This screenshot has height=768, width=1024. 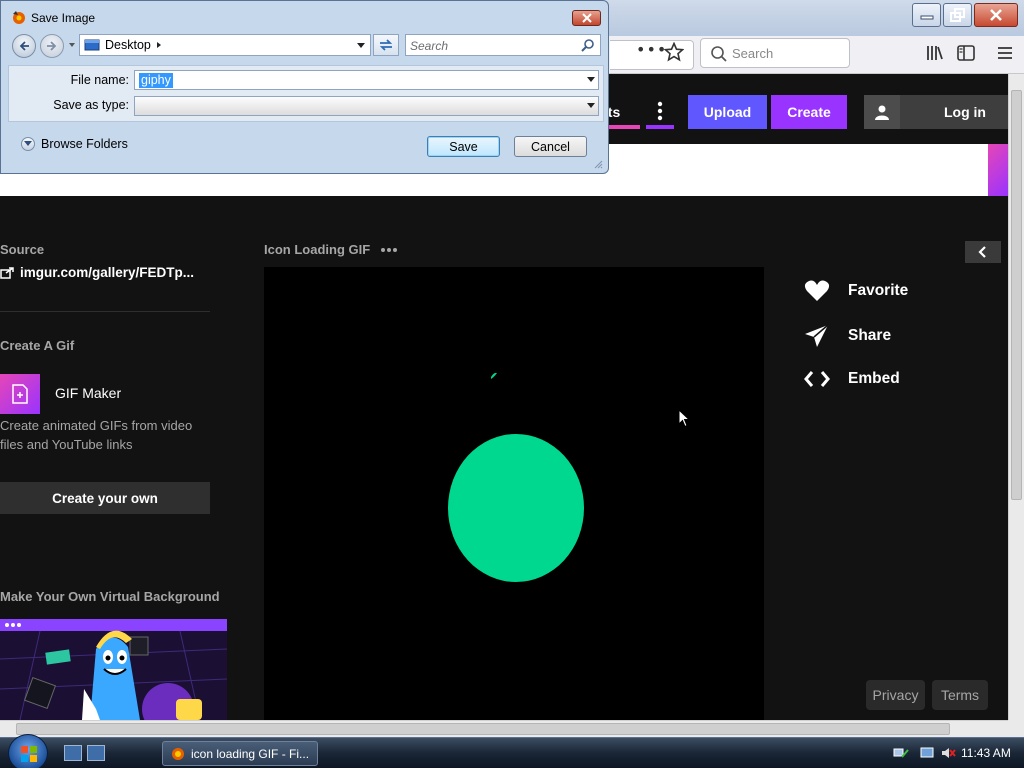 I want to click on display-icon, so click(x=928, y=753).